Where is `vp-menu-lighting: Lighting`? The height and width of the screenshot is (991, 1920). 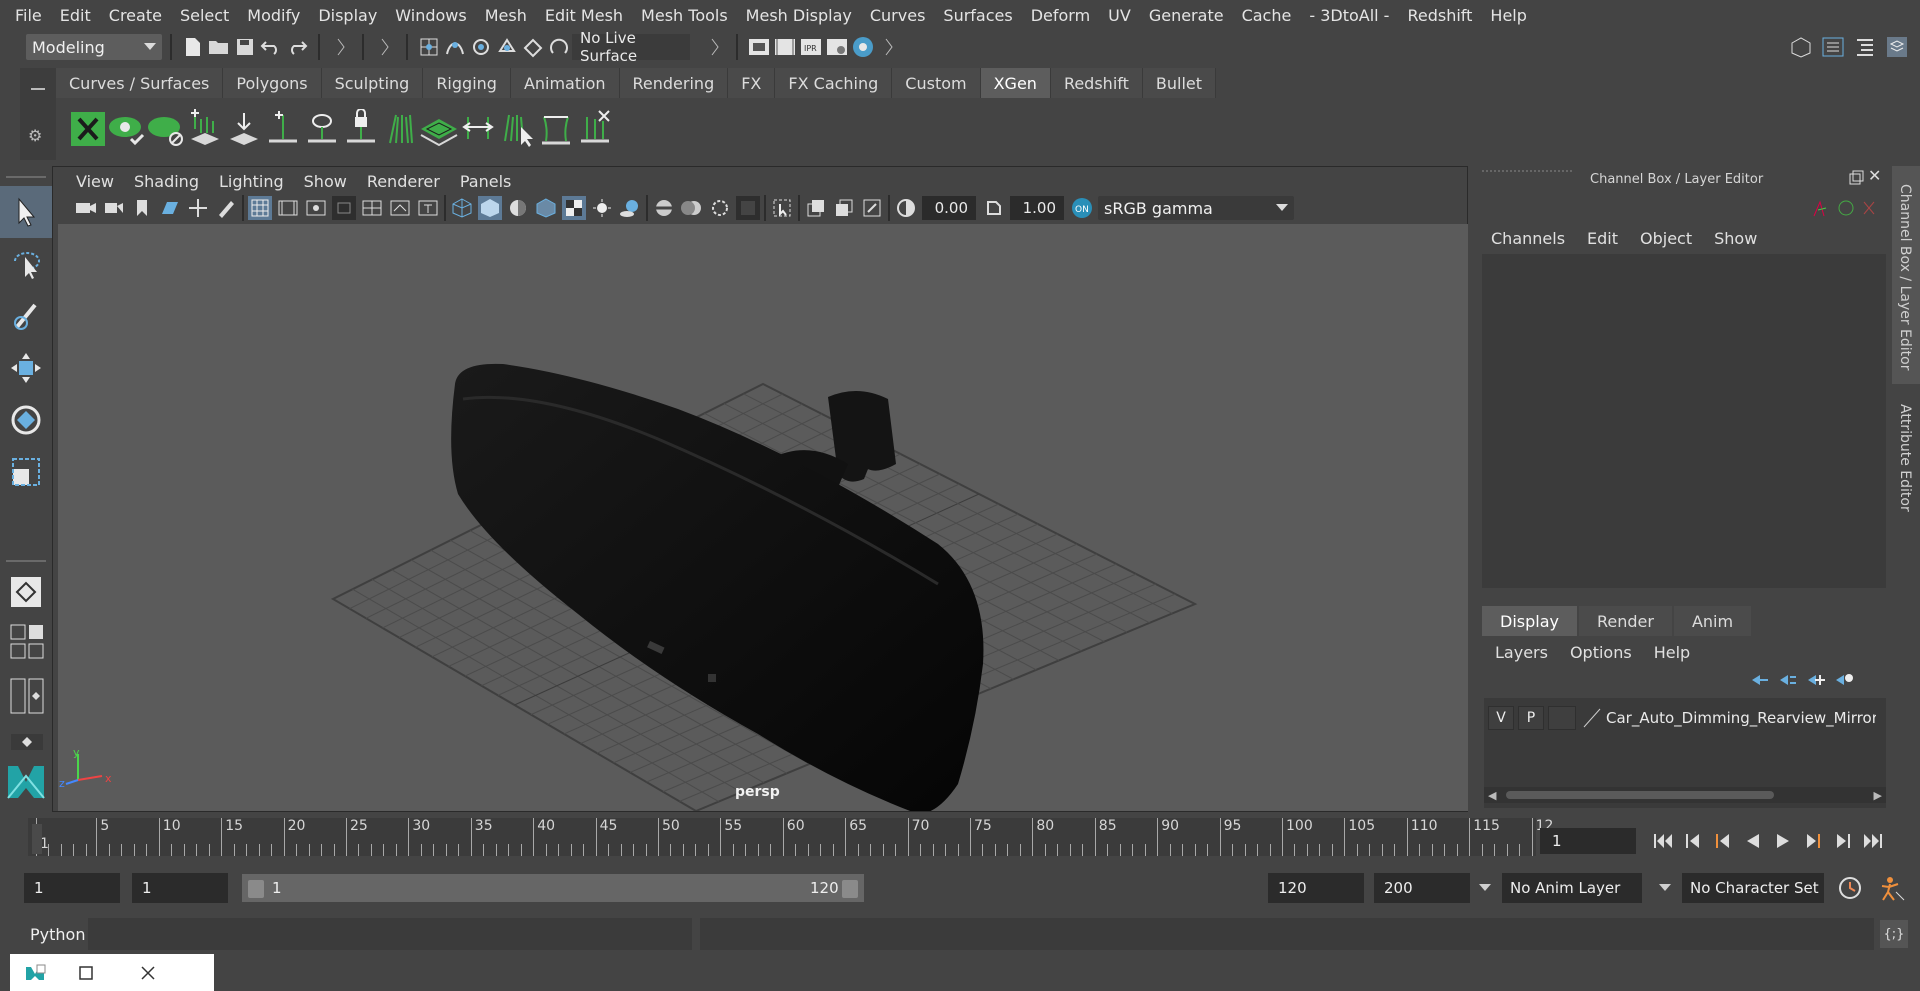 vp-menu-lighting: Lighting is located at coordinates (251, 181).